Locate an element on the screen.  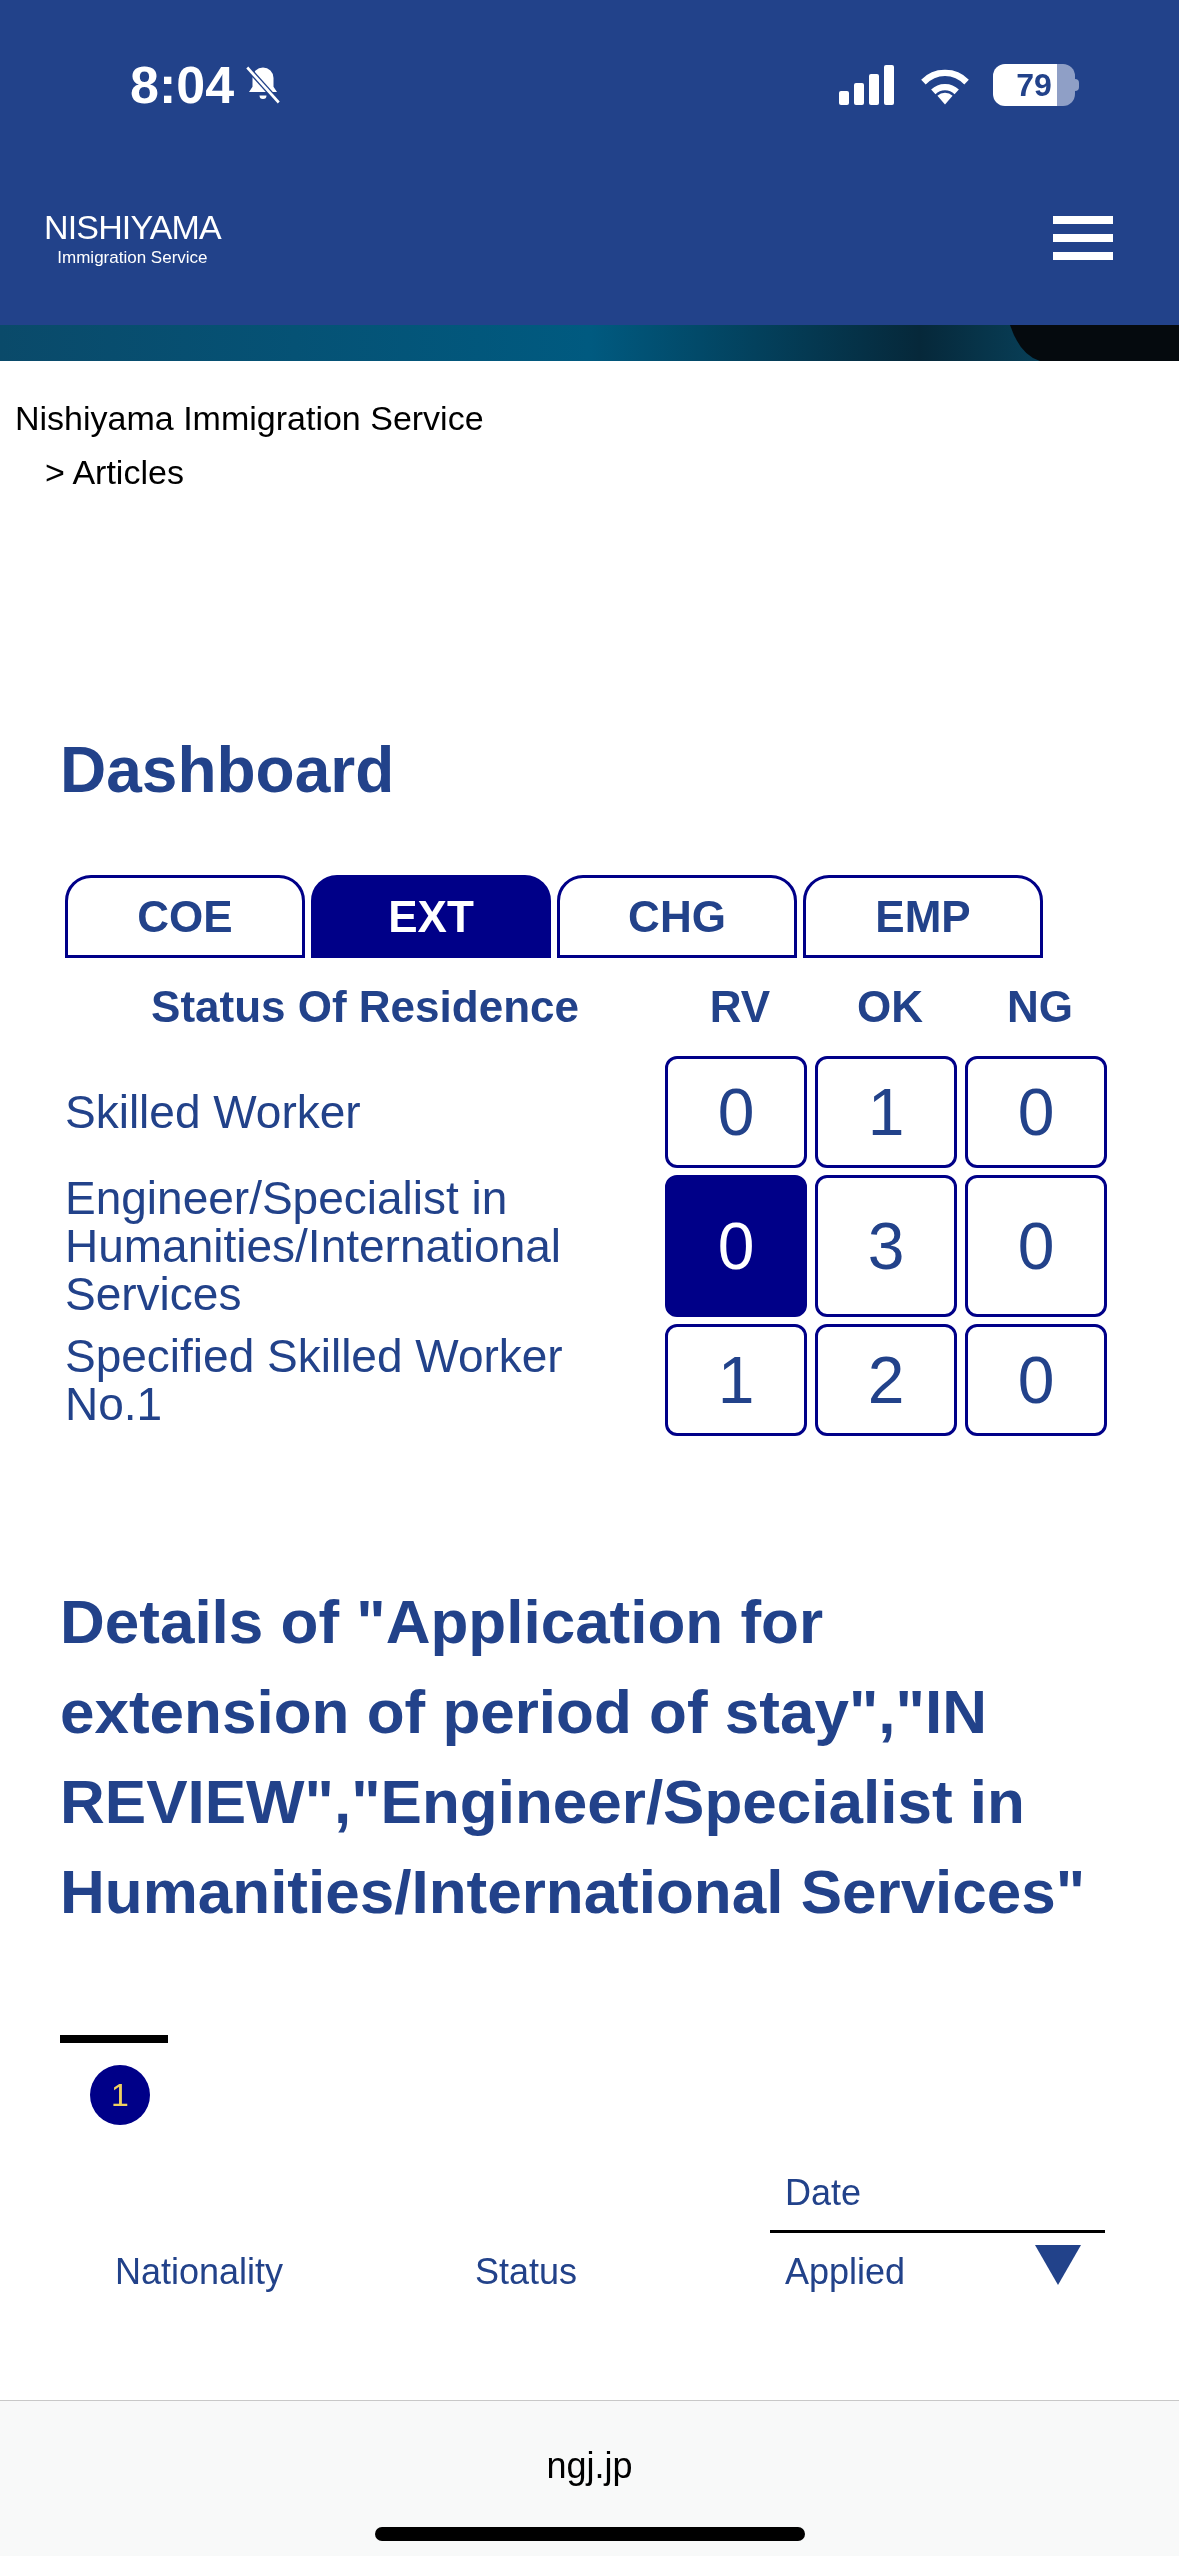
page-number: 1 is located at coordinates (120, 2095).